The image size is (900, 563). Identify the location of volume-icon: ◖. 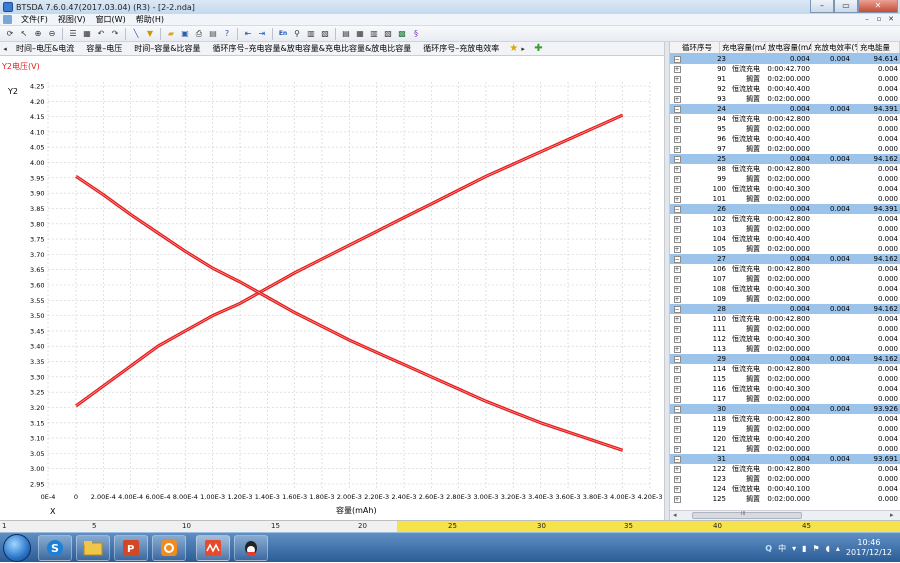
(828, 548).